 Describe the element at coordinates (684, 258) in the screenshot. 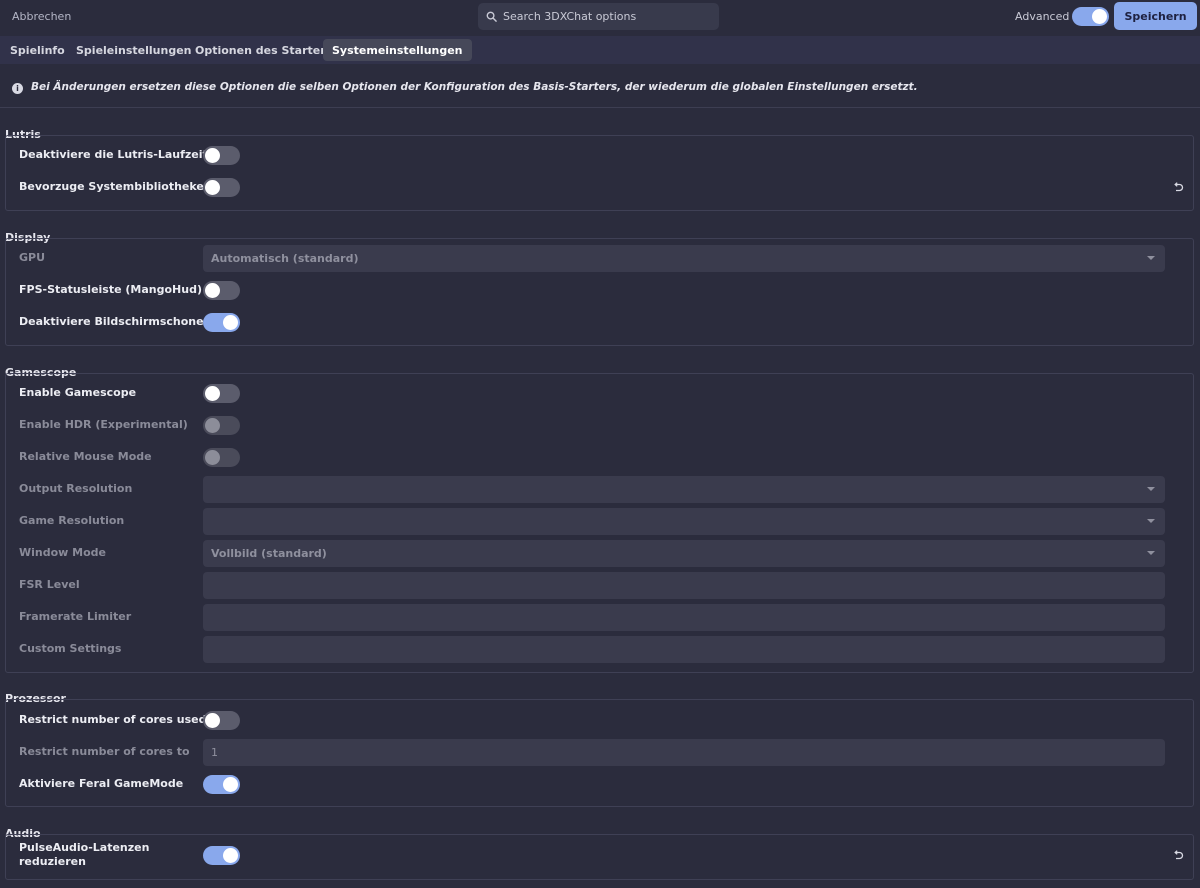

I see `gpu-select: Automatisch (standard)` at that location.